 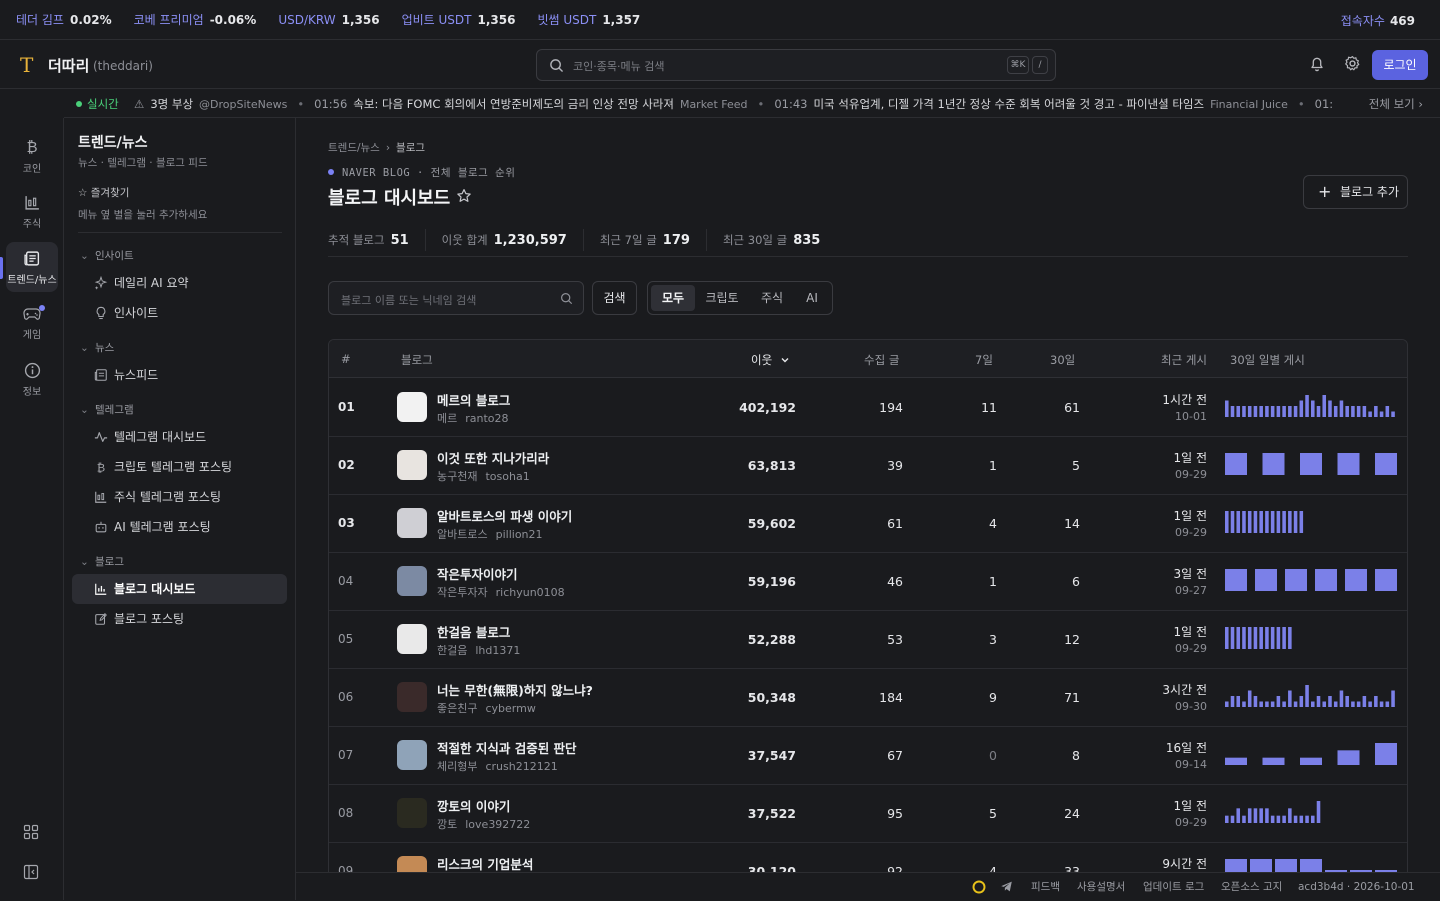 What do you see at coordinates (179, 437) in the screenshot?
I see `sidebar-item-telegram-dashboard: 텔레그램 대시보드` at bounding box center [179, 437].